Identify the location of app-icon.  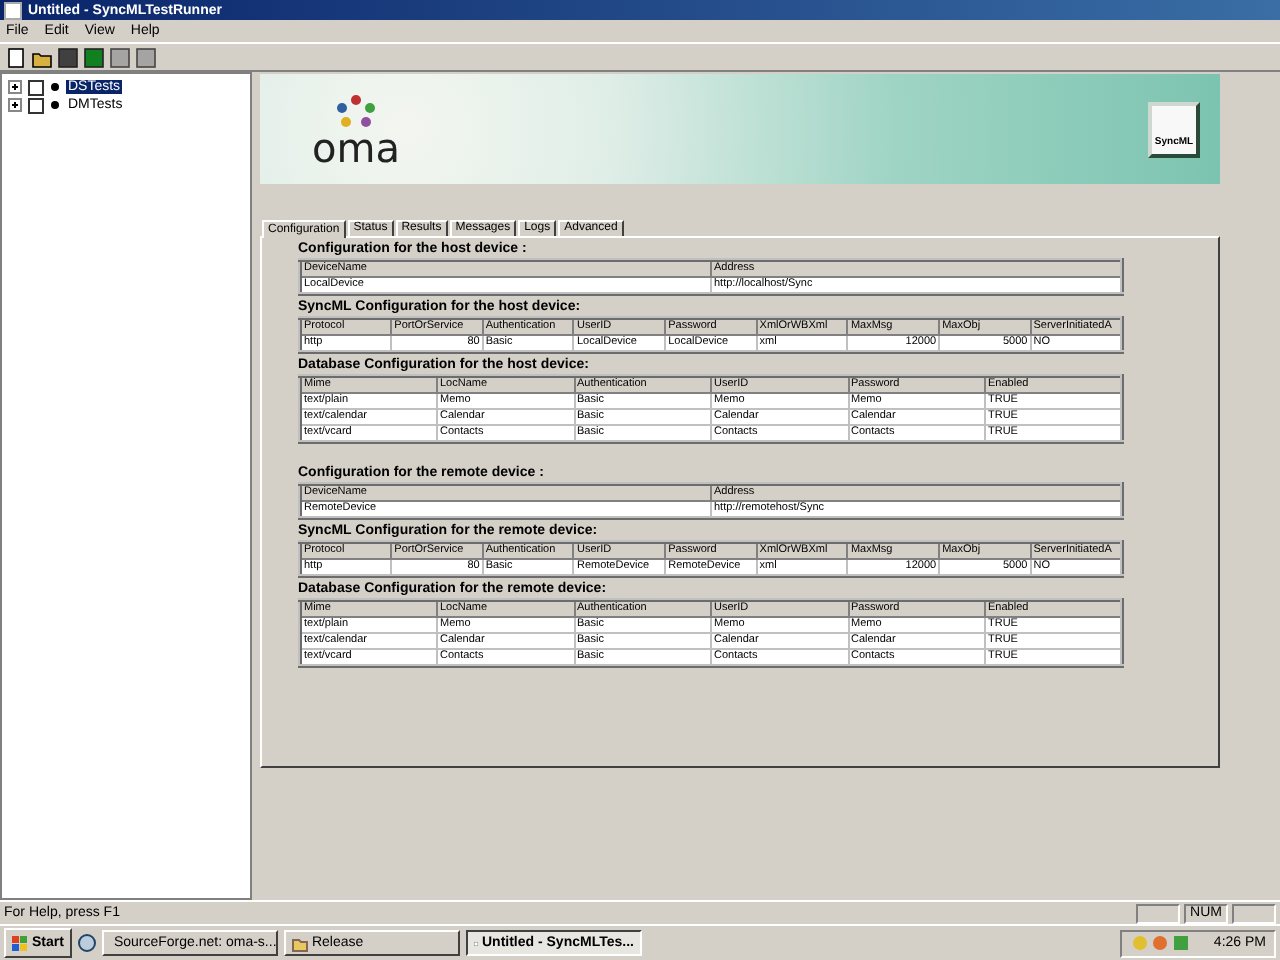
(13, 10).